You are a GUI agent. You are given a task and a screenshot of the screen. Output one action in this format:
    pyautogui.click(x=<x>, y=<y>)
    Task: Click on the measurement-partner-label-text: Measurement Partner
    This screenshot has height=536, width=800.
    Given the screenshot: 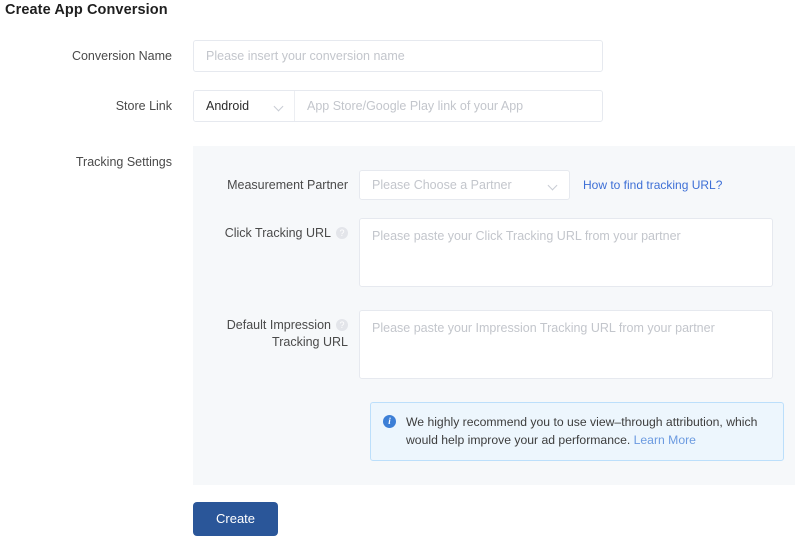 What is the action you would take?
    pyautogui.click(x=287, y=185)
    